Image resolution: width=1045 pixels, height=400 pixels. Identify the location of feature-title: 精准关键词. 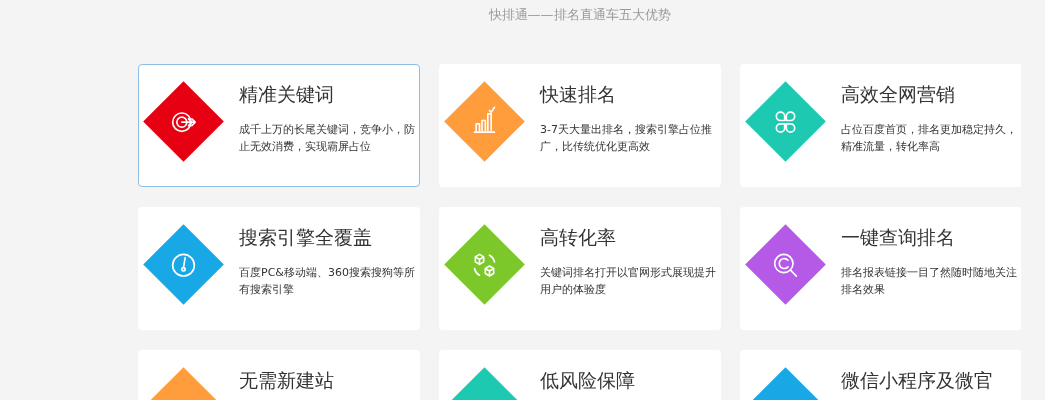
(287, 94).